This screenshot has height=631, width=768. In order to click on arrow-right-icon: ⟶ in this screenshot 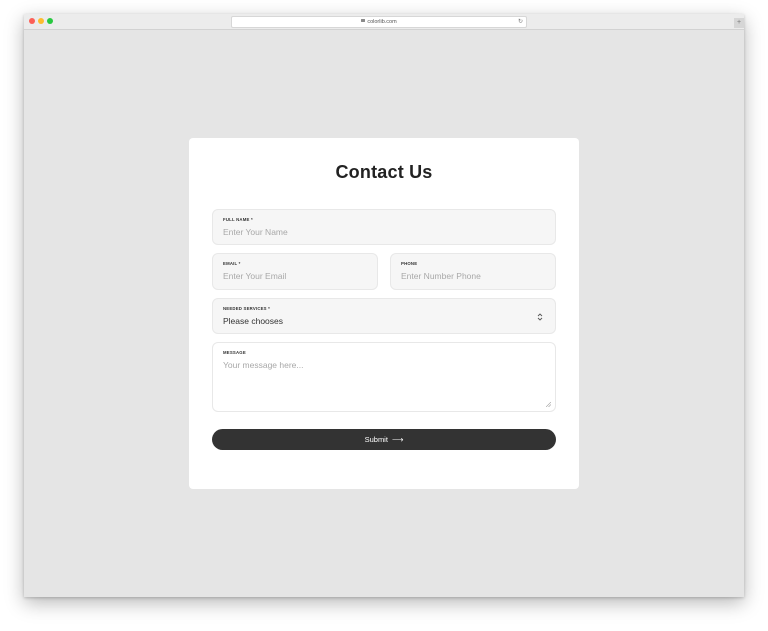, I will do `click(397, 439)`.